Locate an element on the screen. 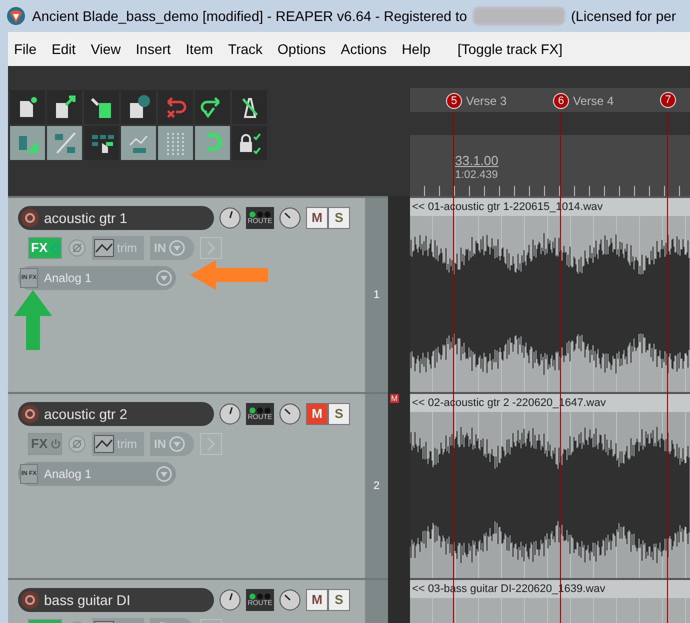  track-name: acoustic gtr 1 is located at coordinates (86, 218).